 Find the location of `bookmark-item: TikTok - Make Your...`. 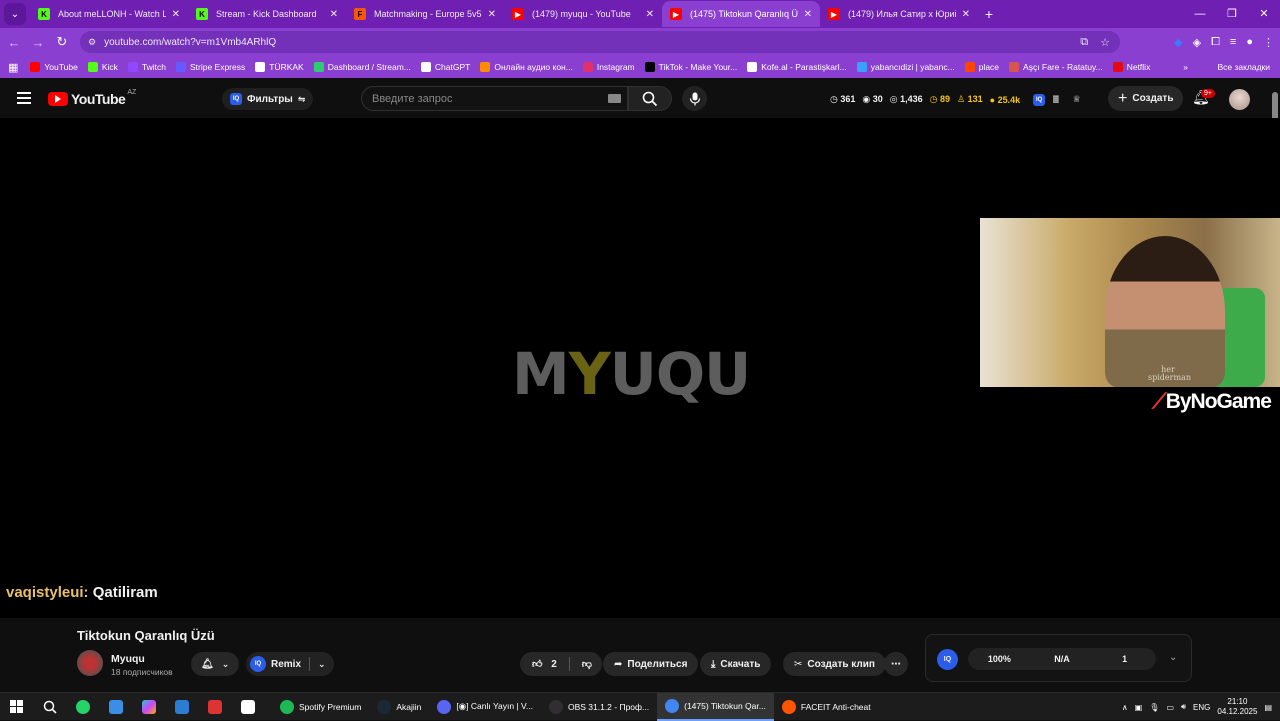

bookmark-item: TikTok - Make Your... is located at coordinates (690, 67).